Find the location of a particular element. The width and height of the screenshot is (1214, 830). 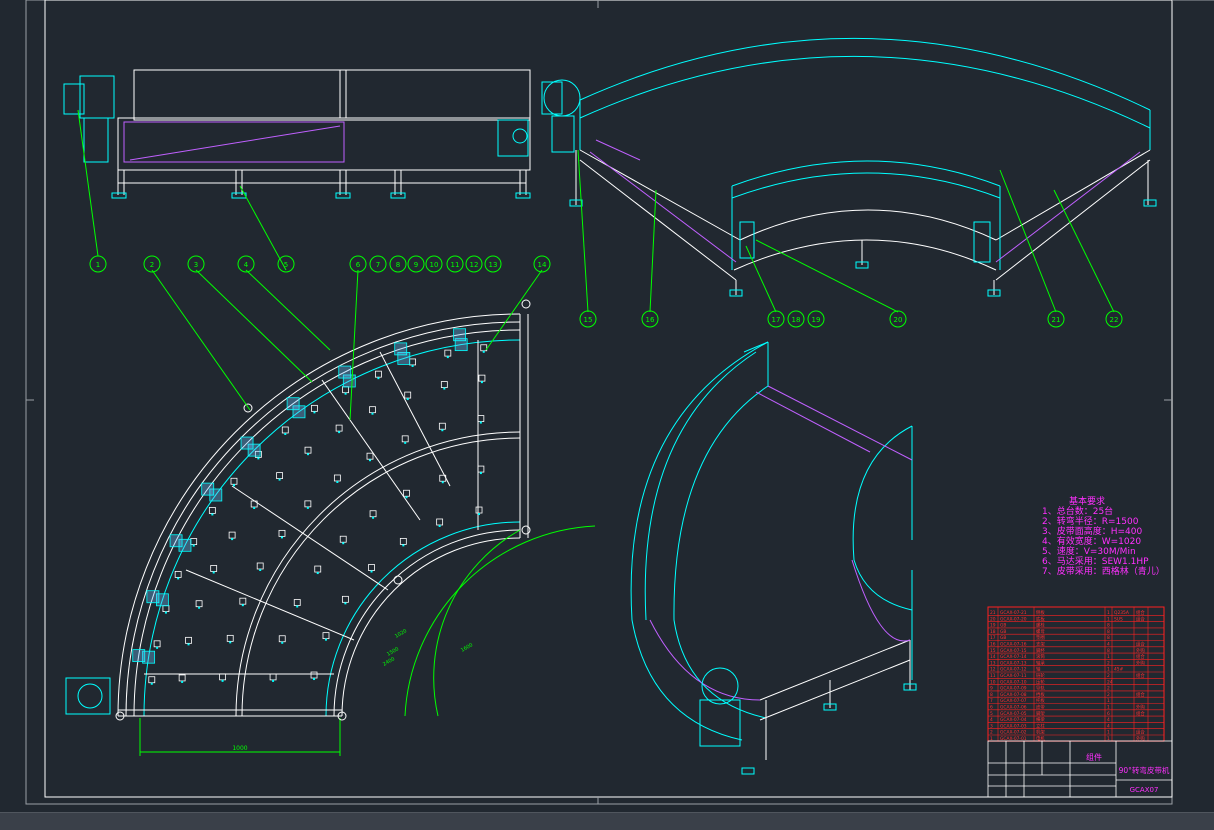

callout-bubble: 7 is located at coordinates (378, 264).